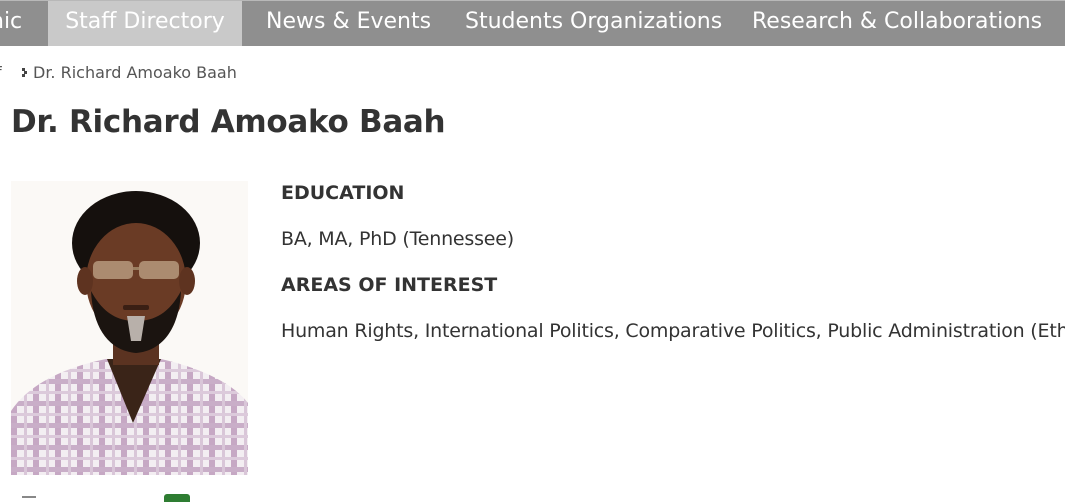  I want to click on chevron-right-icon, so click(24, 72).